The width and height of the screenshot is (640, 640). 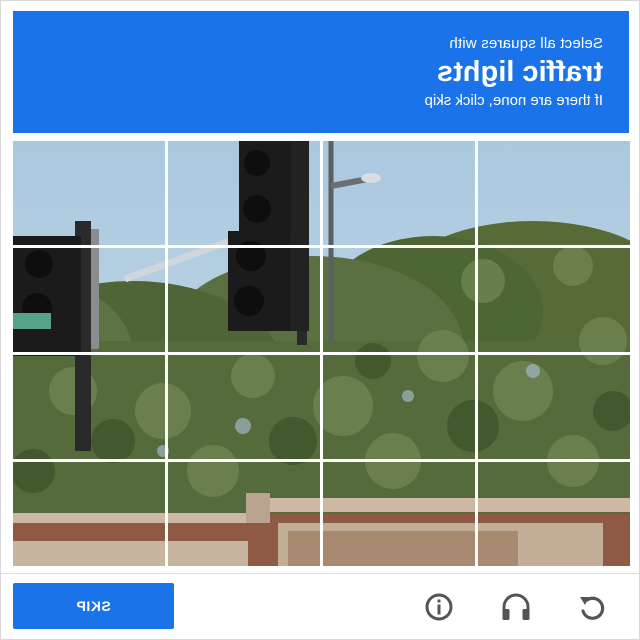 I want to click on headphones-audio-icon, so click(x=516, y=607).